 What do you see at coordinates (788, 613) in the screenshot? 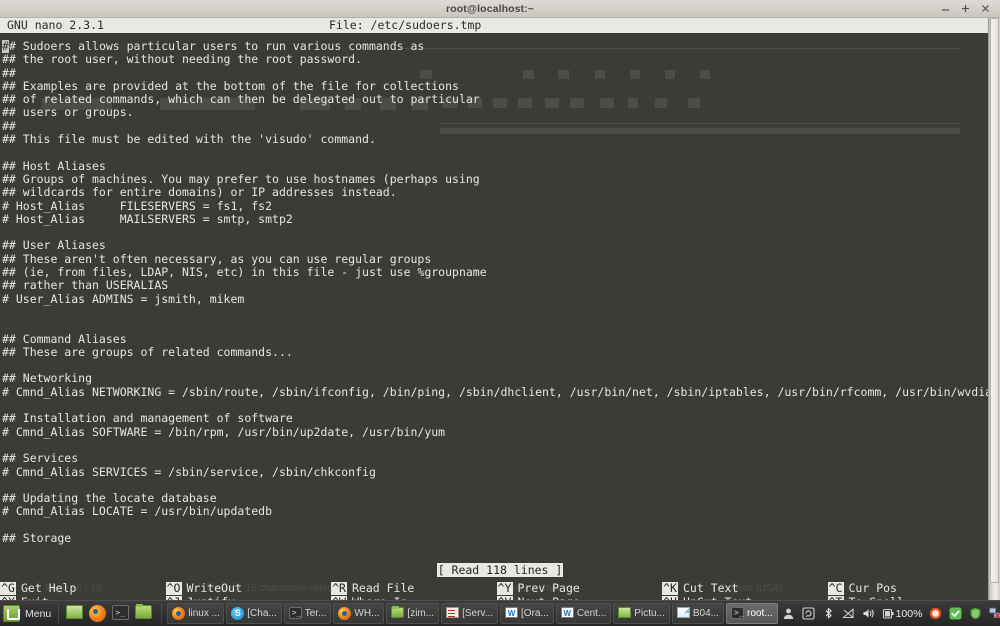
I see `user-account-icon` at bounding box center [788, 613].